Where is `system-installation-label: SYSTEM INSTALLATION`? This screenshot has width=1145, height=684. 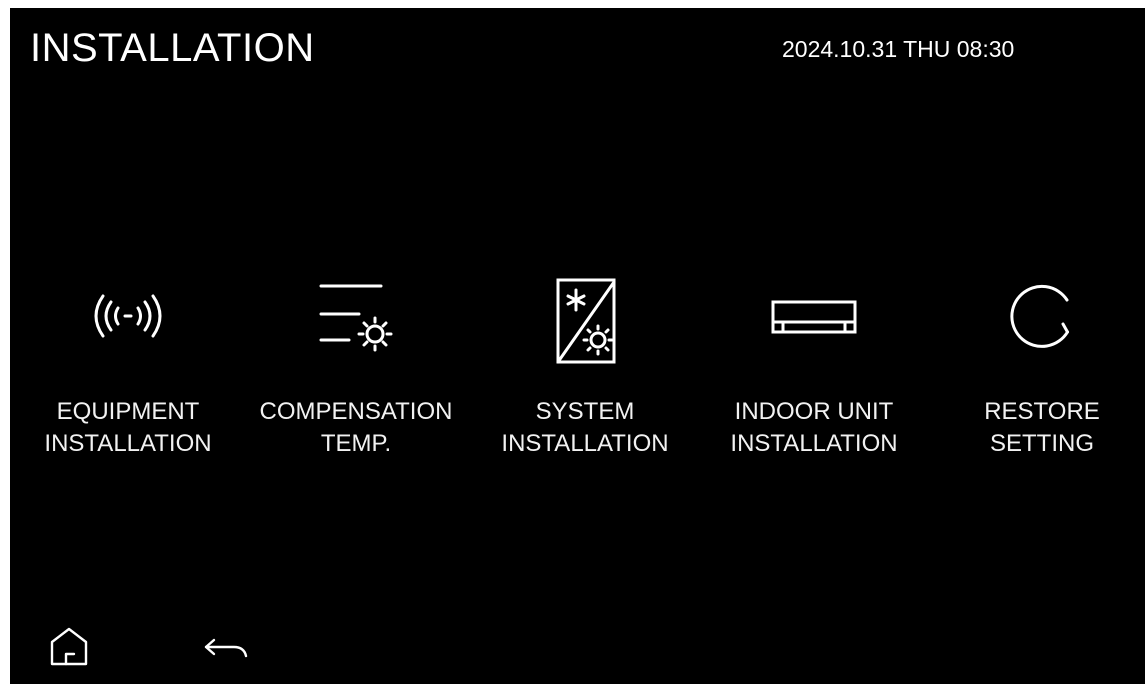 system-installation-label: SYSTEM INSTALLATION is located at coordinates (585, 427).